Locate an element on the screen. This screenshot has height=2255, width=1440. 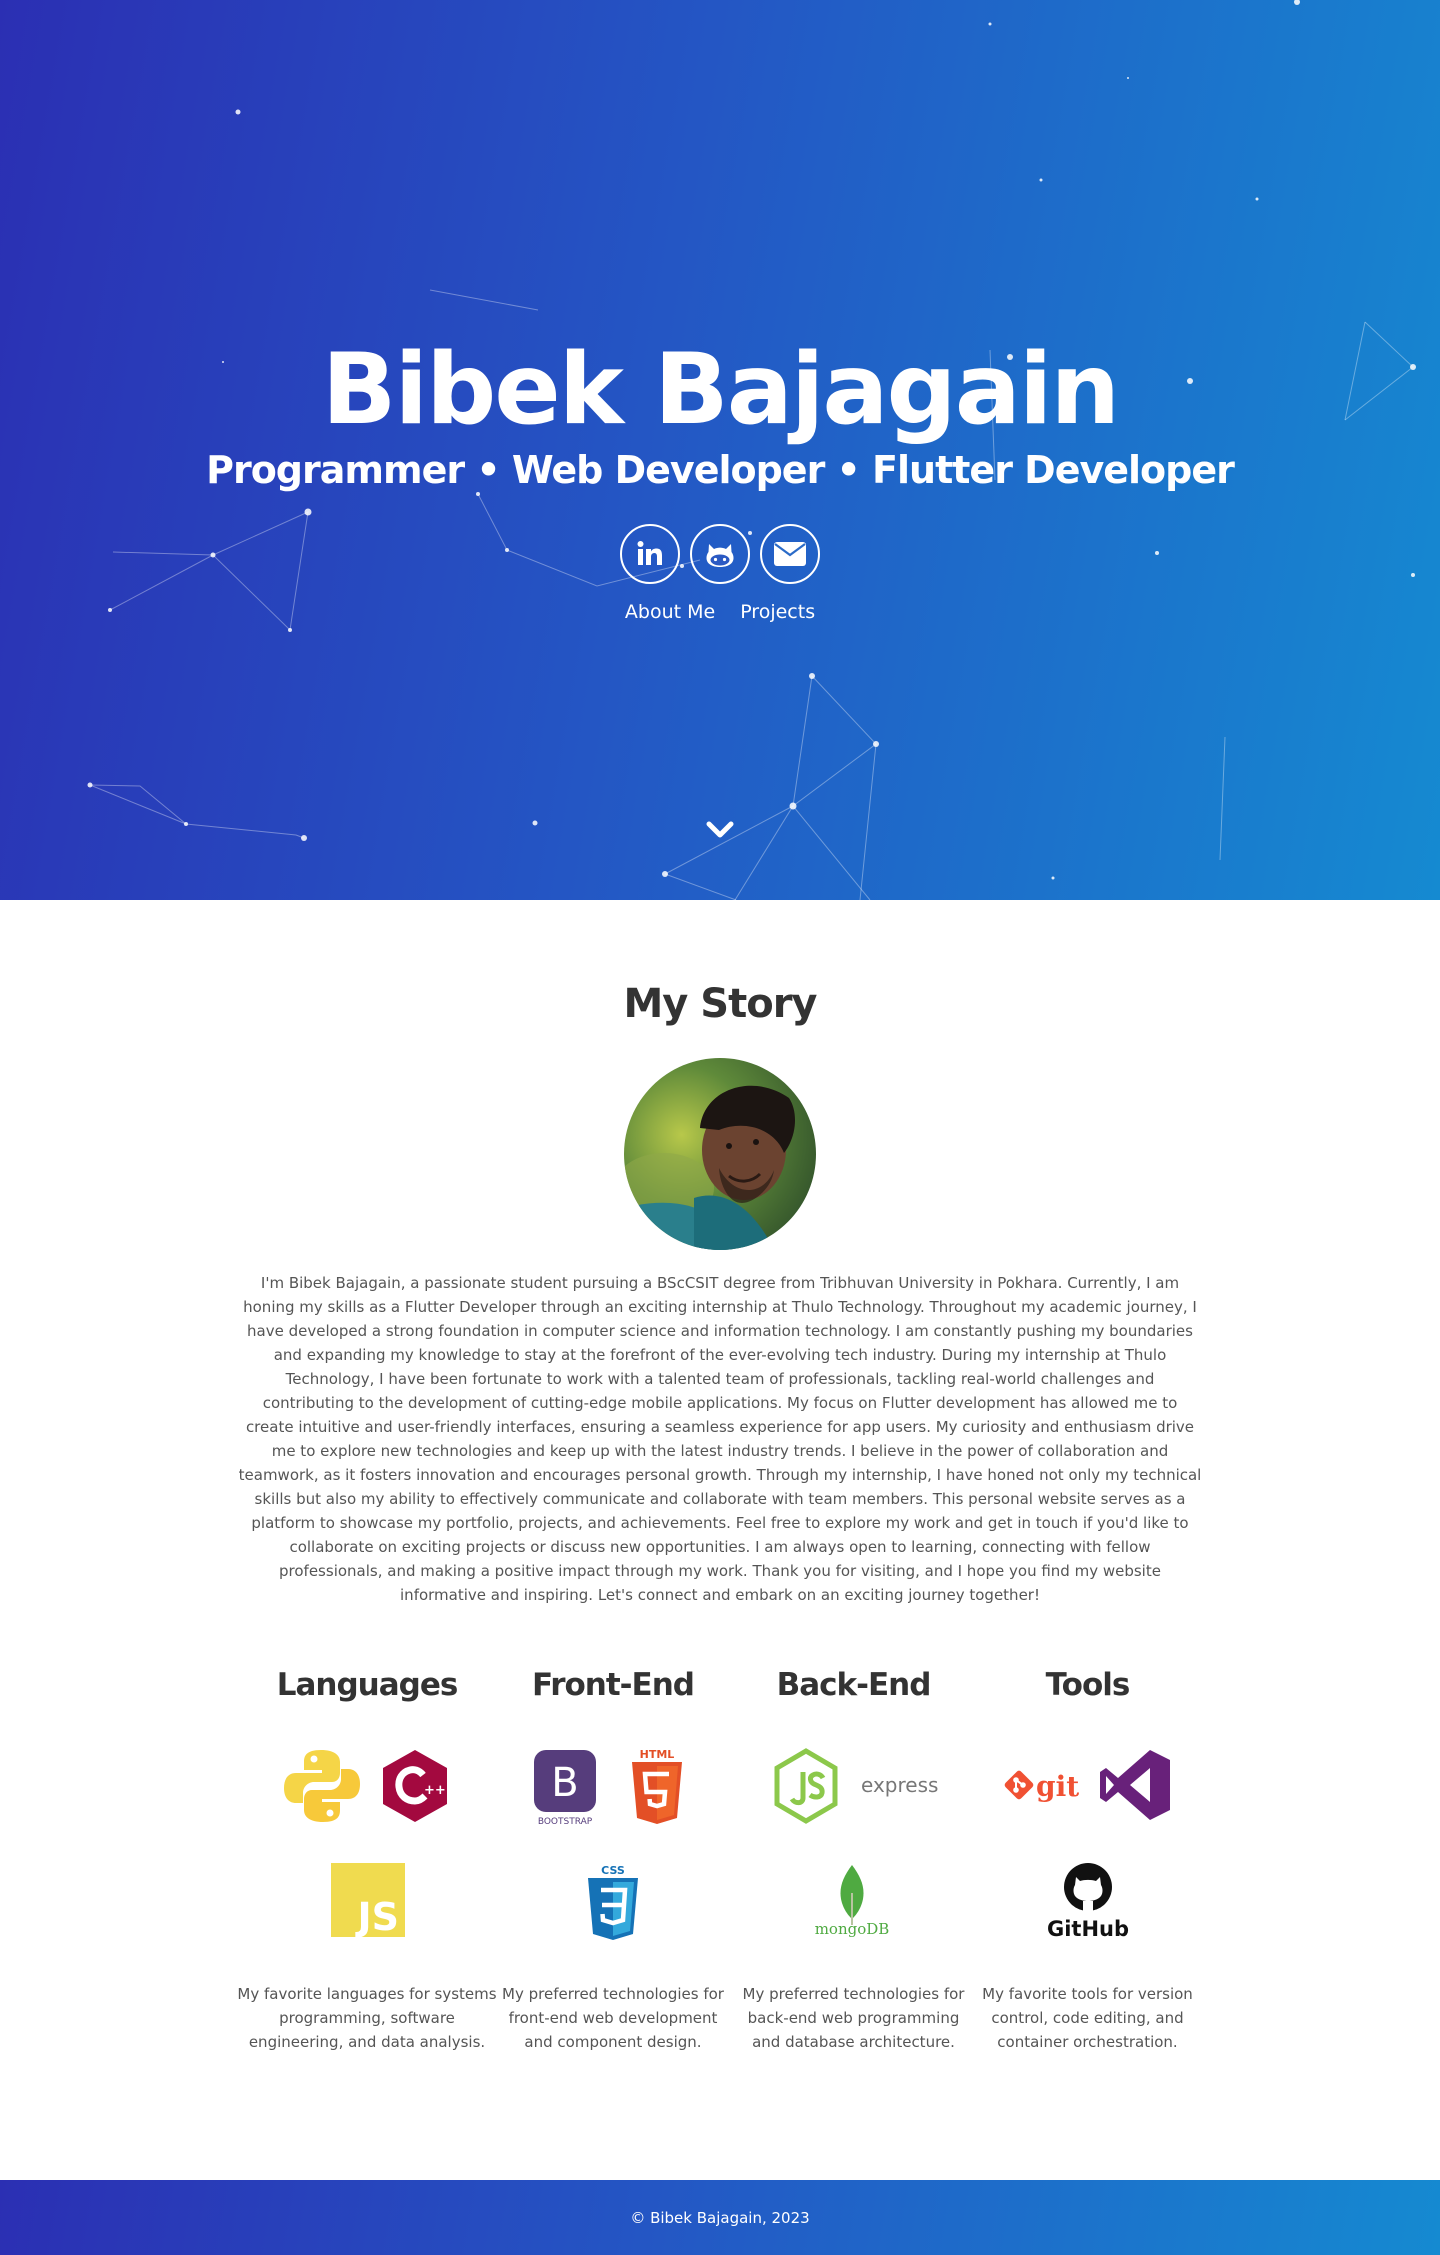
github-button is located at coordinates (720, 554).